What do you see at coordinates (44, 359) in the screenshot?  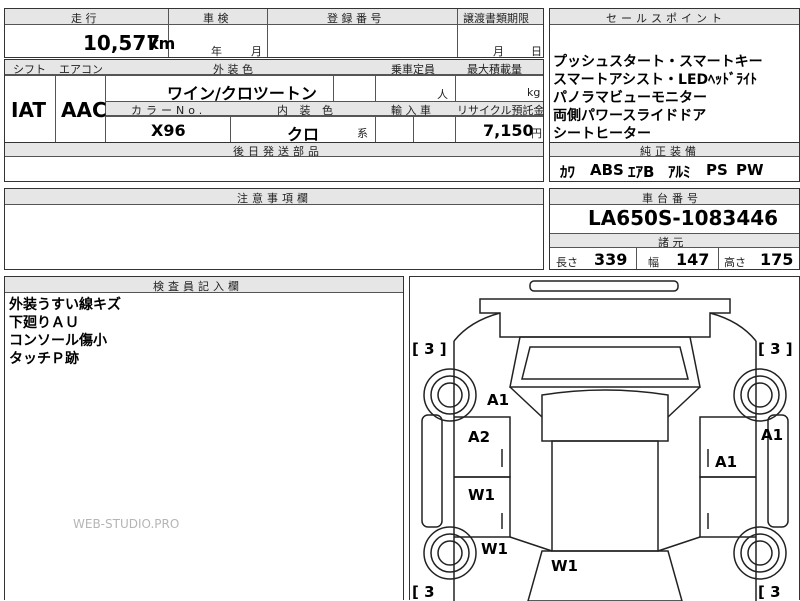 I see `inspector-note: タッチＰ跡` at bounding box center [44, 359].